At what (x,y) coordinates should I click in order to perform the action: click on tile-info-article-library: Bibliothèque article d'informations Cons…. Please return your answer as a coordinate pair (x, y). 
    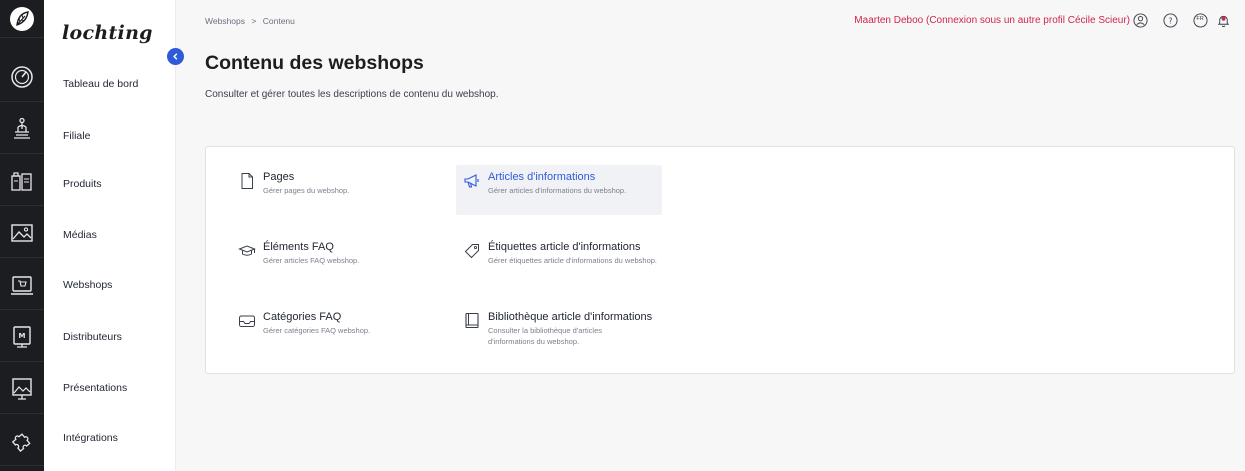
    Looking at the image, I should click on (559, 334).